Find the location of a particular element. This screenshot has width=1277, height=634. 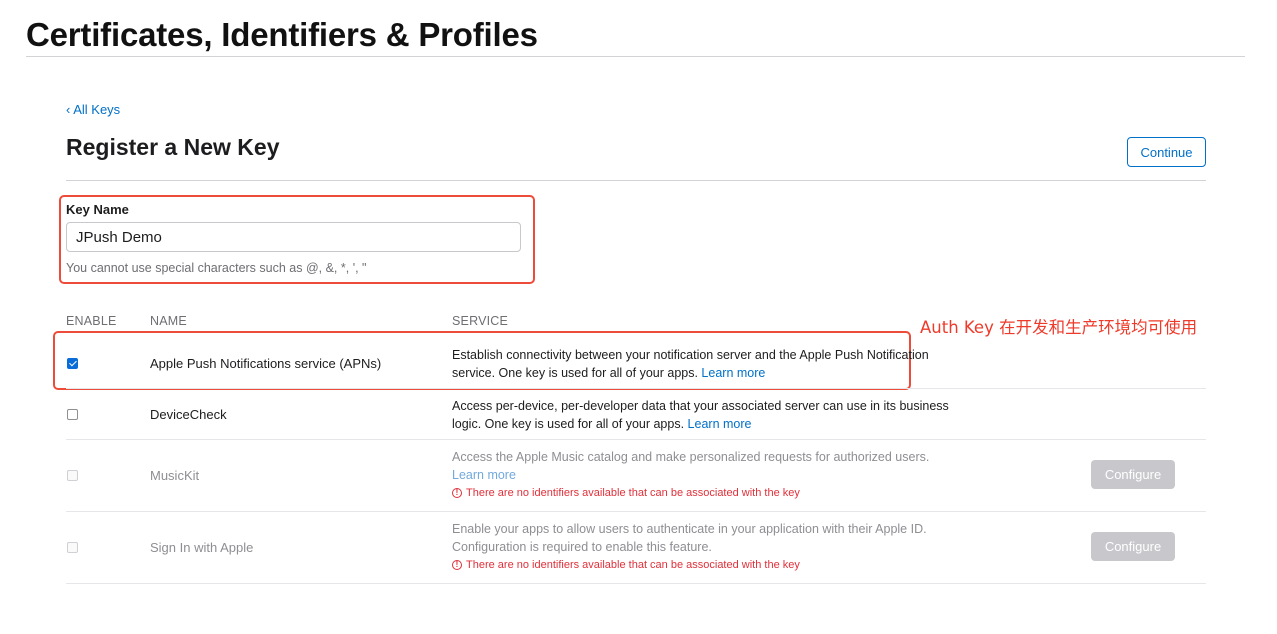

page-title: Certificates, Identifiers & Profiles is located at coordinates (282, 34).